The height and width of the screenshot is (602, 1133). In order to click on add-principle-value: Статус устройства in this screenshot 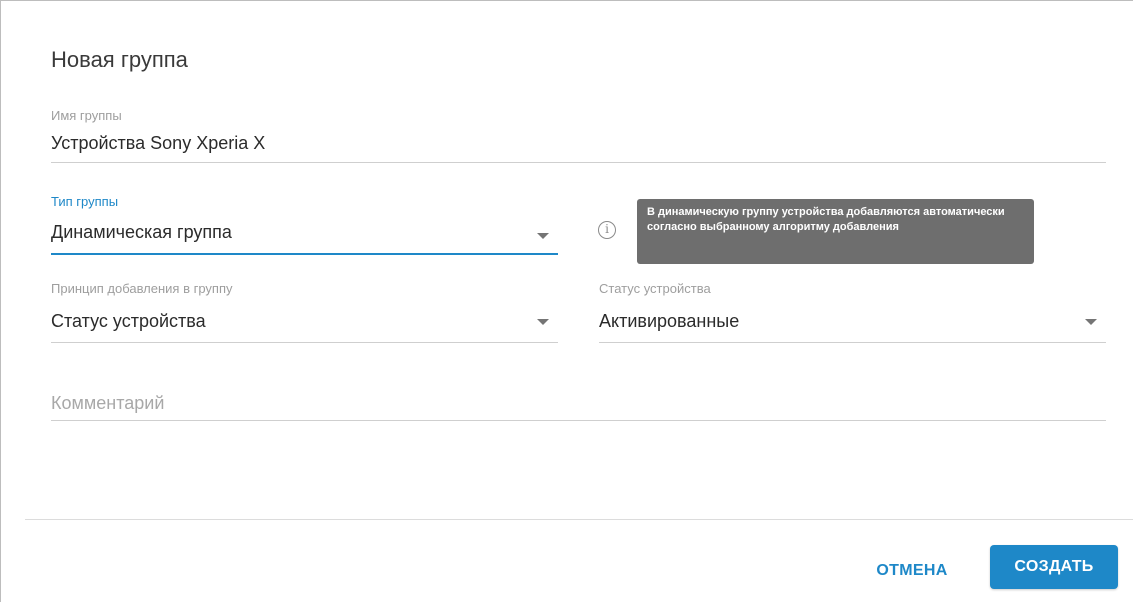, I will do `click(128, 321)`.